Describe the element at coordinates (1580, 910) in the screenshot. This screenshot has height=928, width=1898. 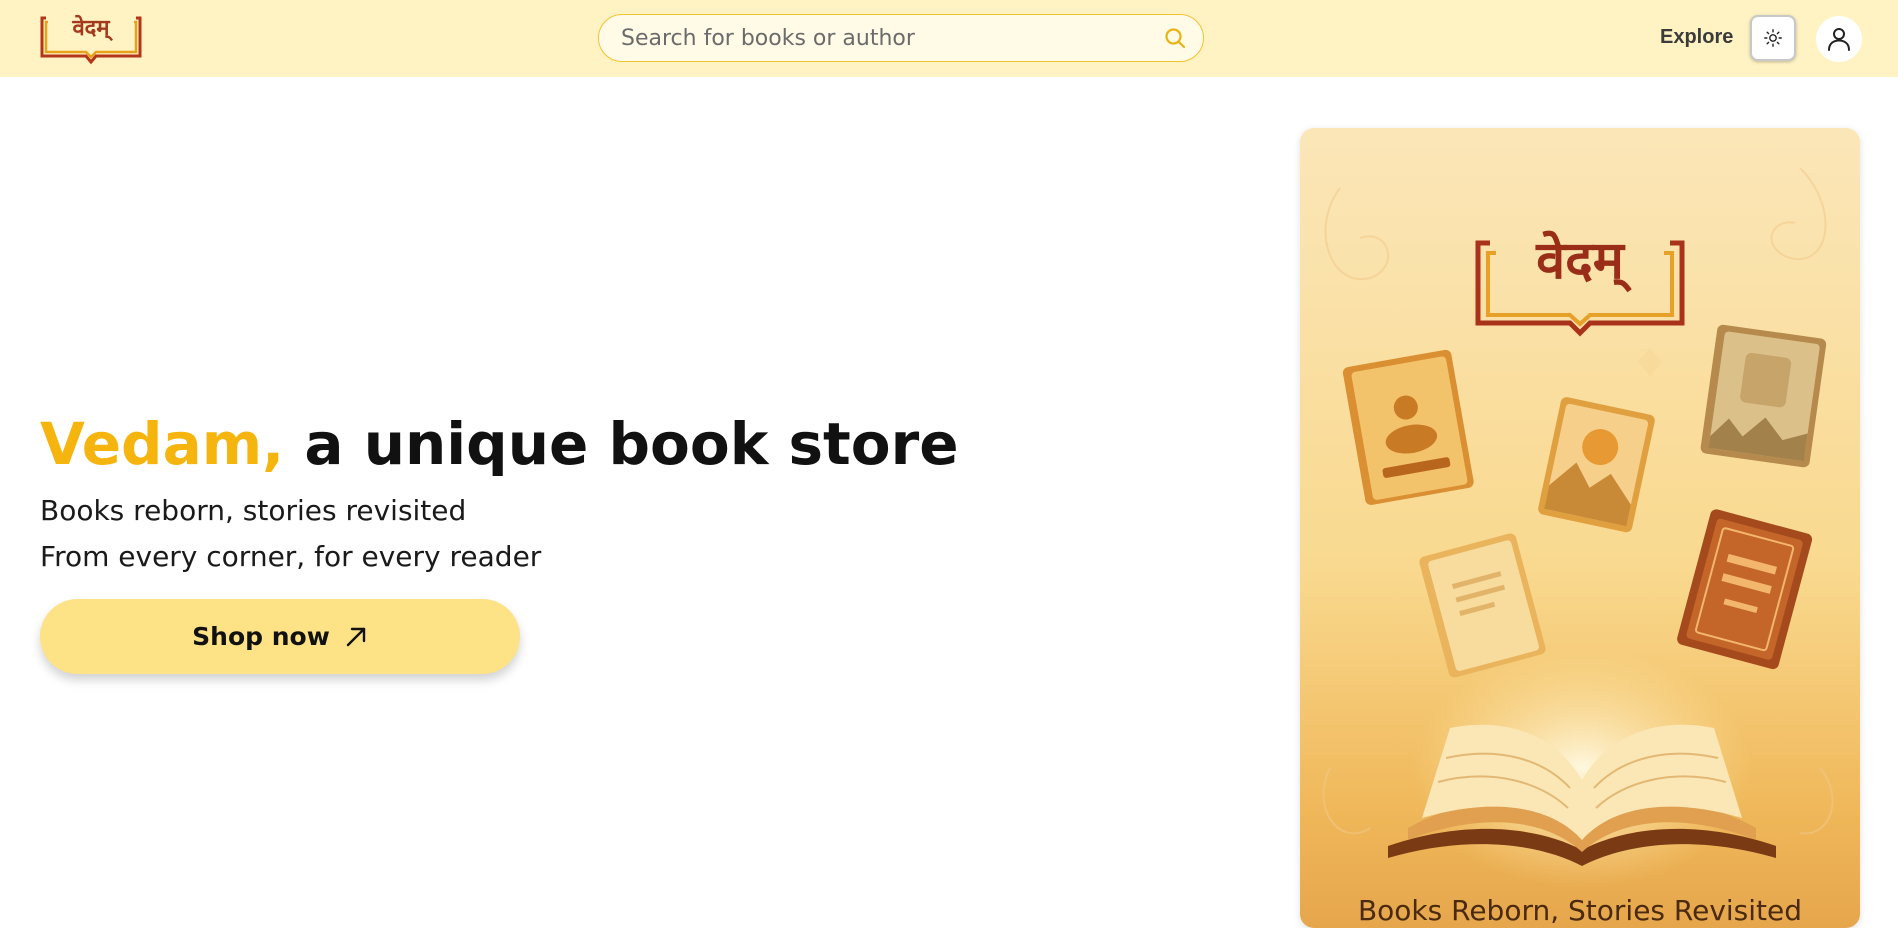
I see `promo-caption: Books Reborn, Stories Revisited` at that location.